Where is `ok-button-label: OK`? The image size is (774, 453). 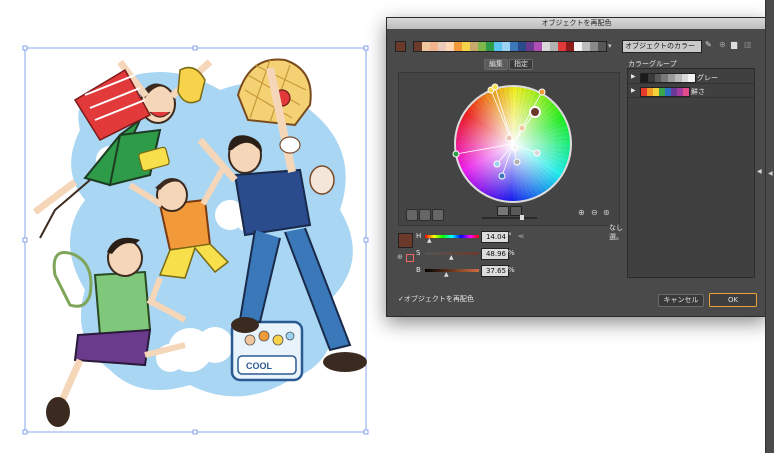
ok-button-label: OK is located at coordinates (733, 300).